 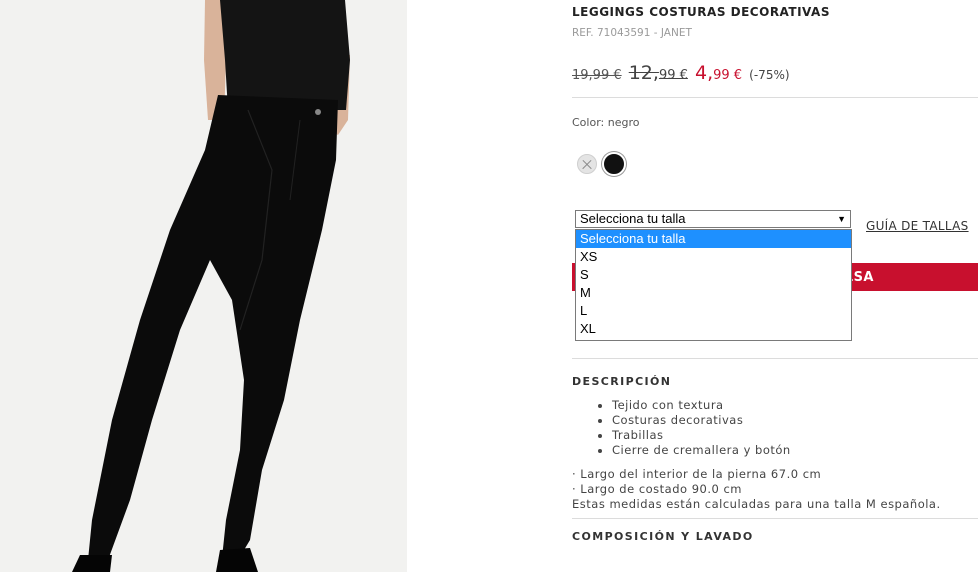 I want to click on list-item: Cierre de cremallera y botón, so click(x=701, y=450).